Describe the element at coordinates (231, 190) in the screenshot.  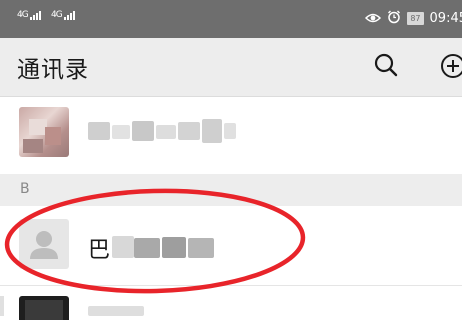
I see `section-header: B` at that location.